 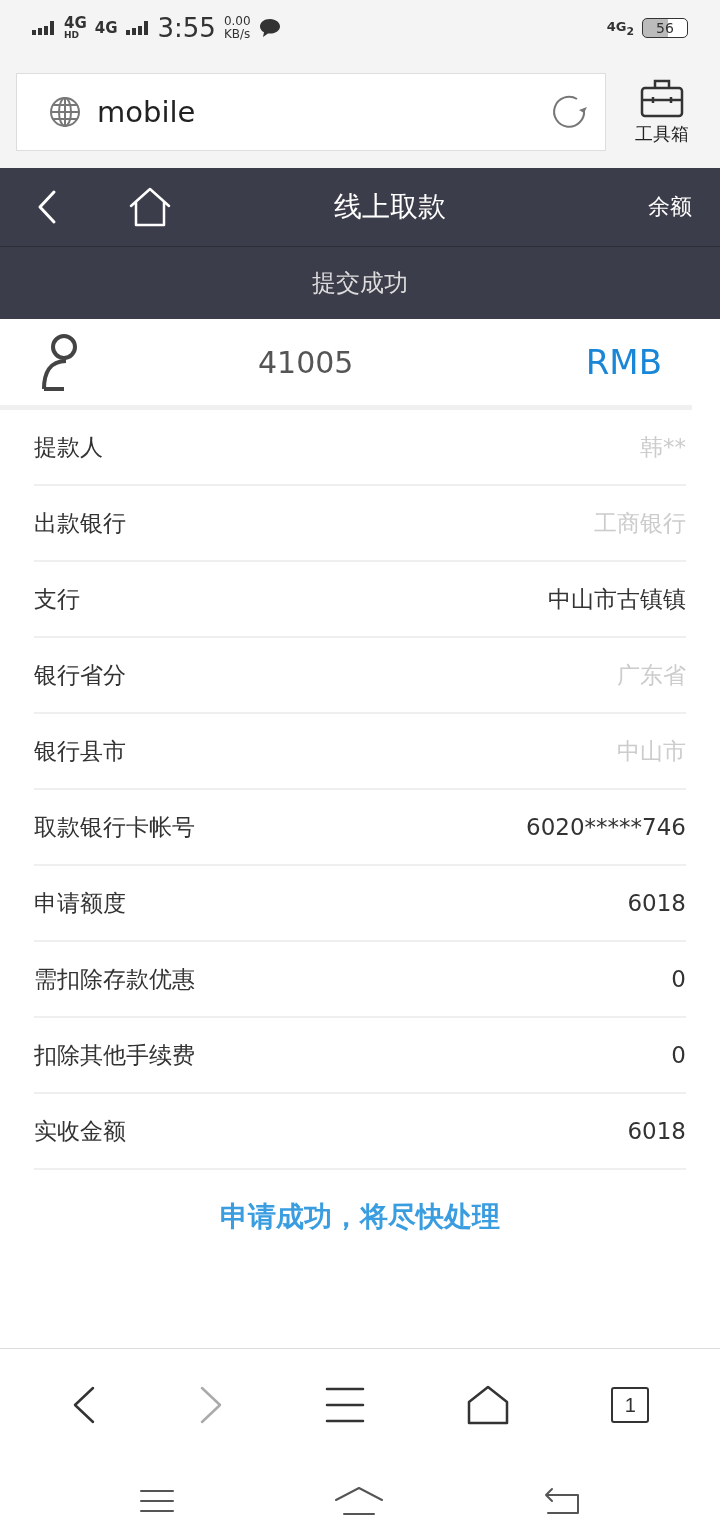 I want to click on field-label: 提款人, so click(x=68, y=447).